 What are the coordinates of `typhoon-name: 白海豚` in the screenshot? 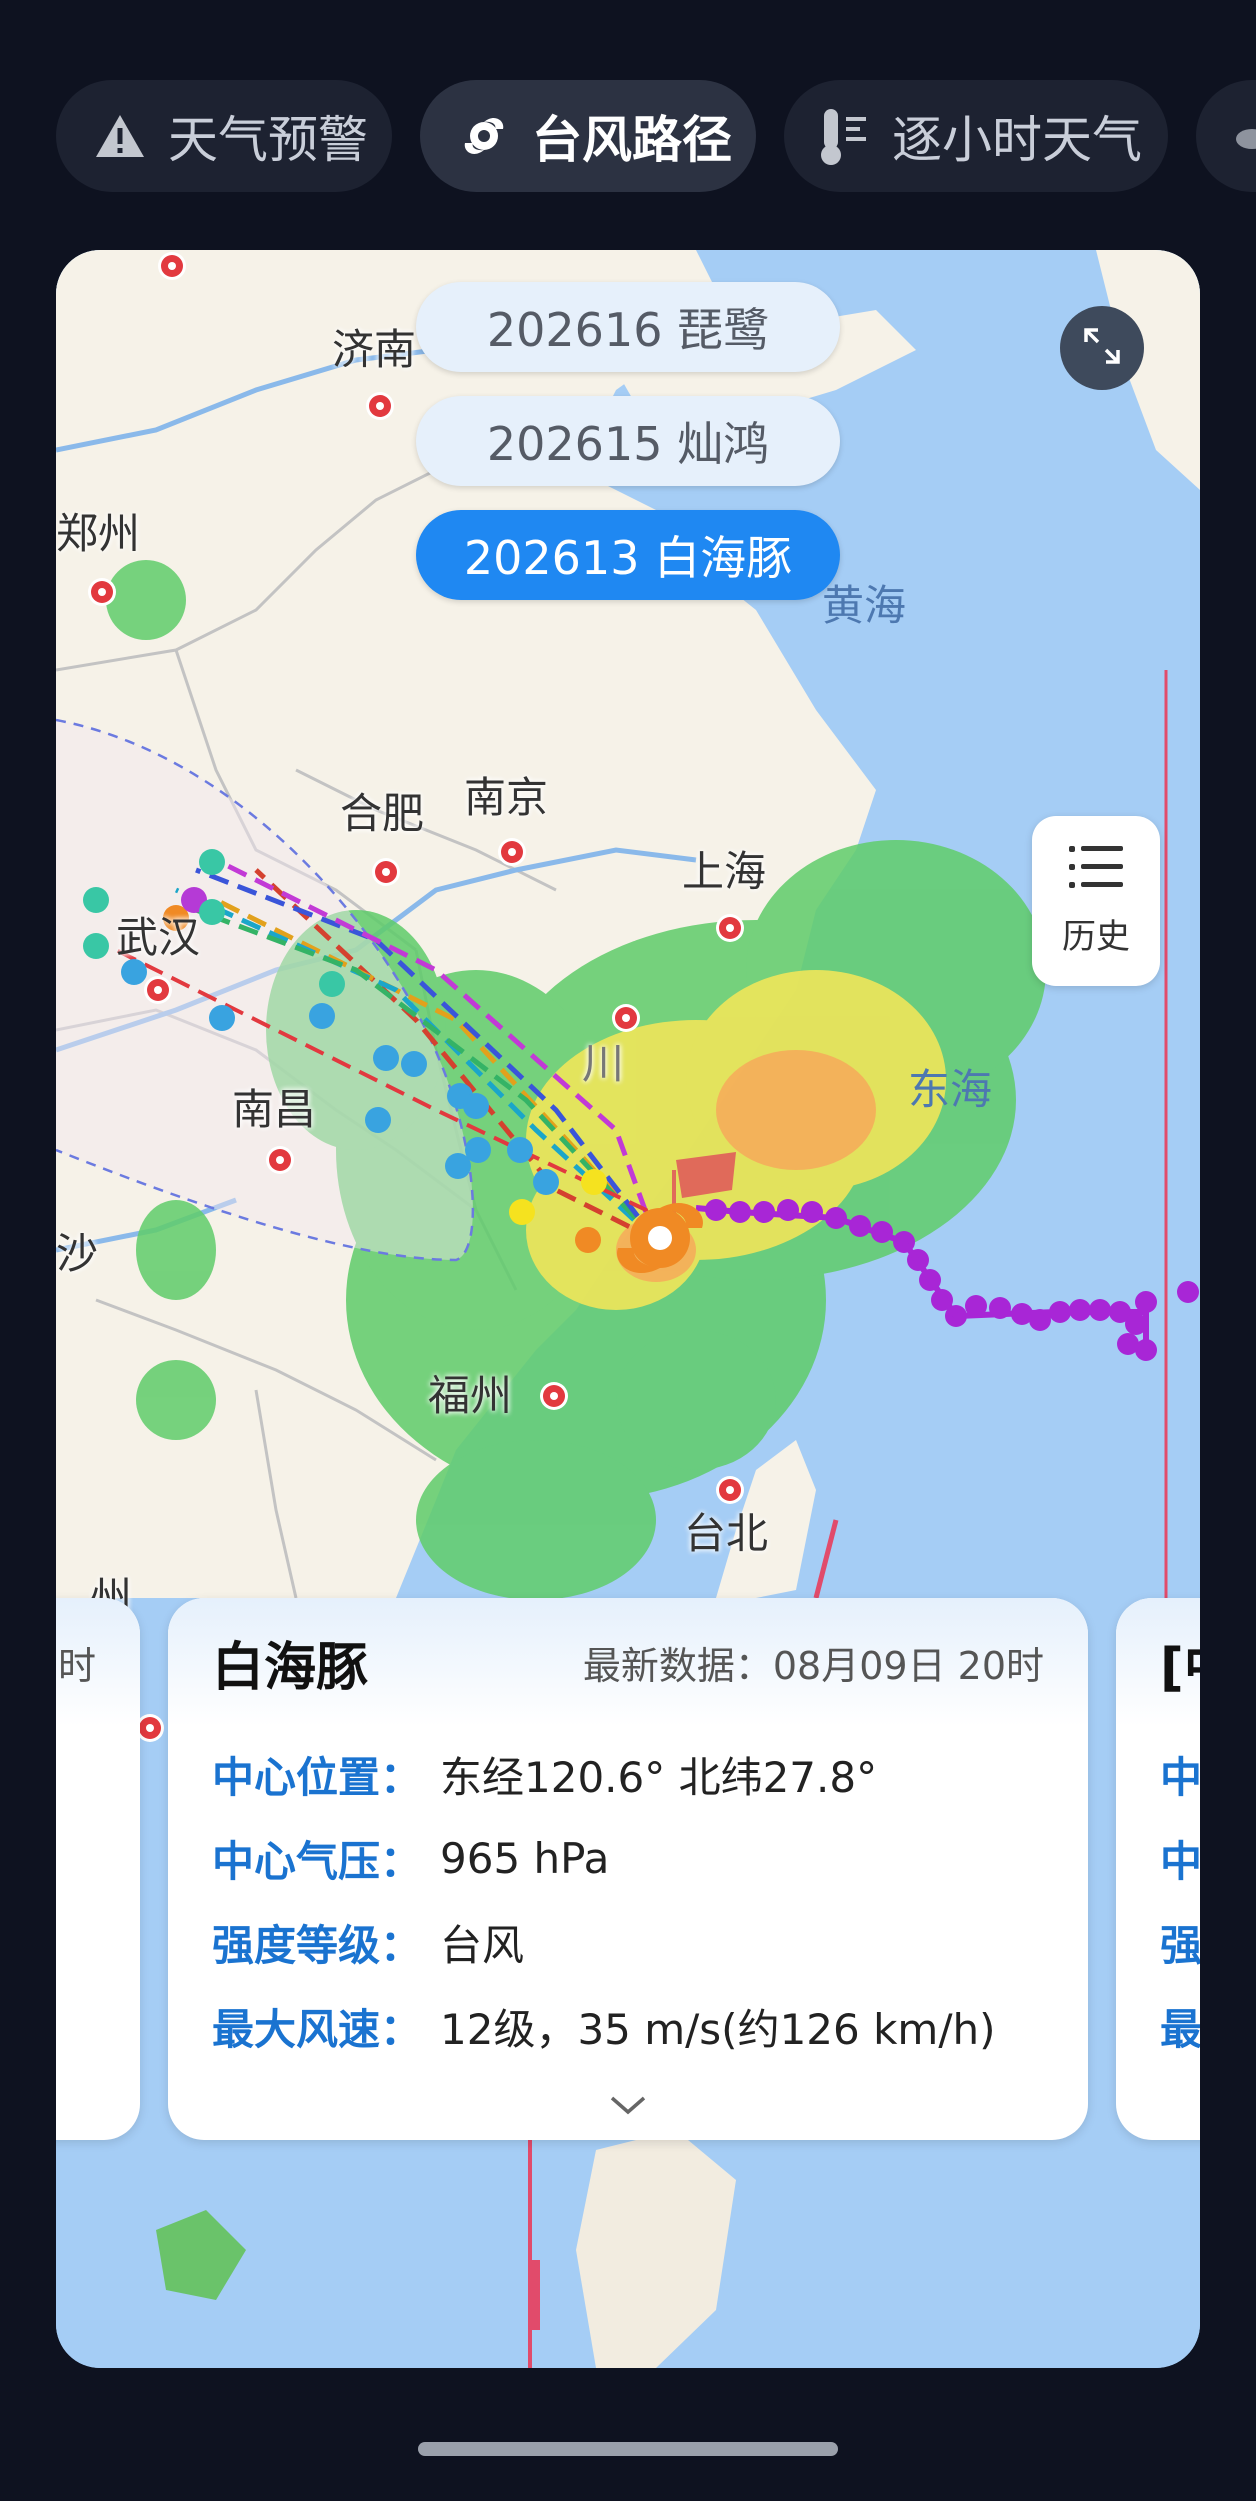 It's located at (290, 1667).